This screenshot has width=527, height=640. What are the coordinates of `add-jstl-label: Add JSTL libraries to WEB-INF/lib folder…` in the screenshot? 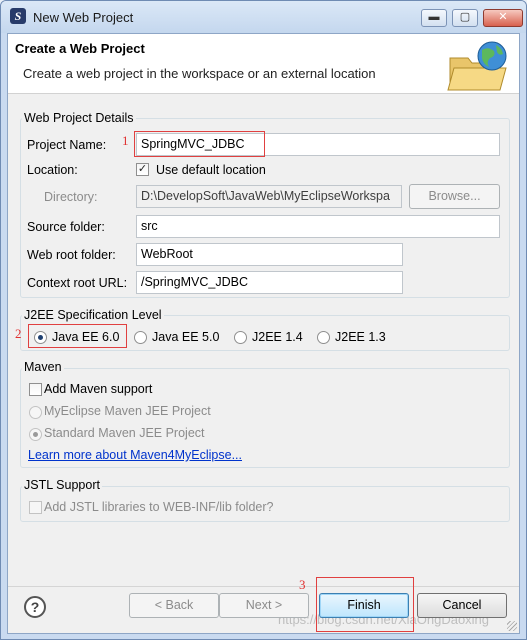 It's located at (159, 507).